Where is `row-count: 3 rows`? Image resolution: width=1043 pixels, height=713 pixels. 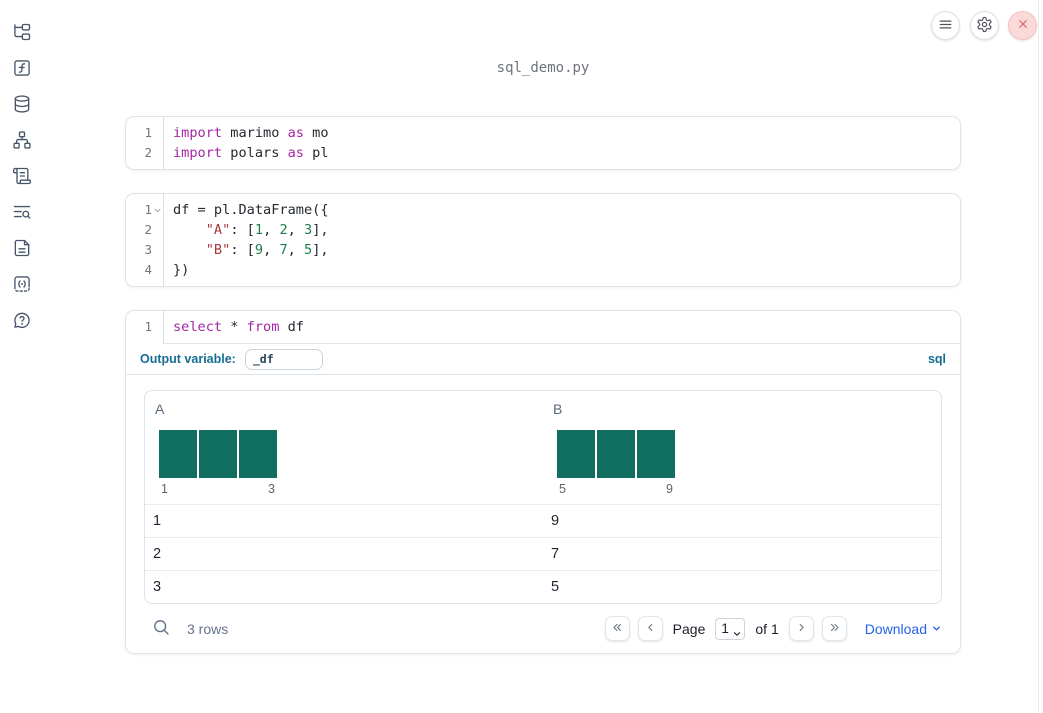
row-count: 3 rows is located at coordinates (208, 628).